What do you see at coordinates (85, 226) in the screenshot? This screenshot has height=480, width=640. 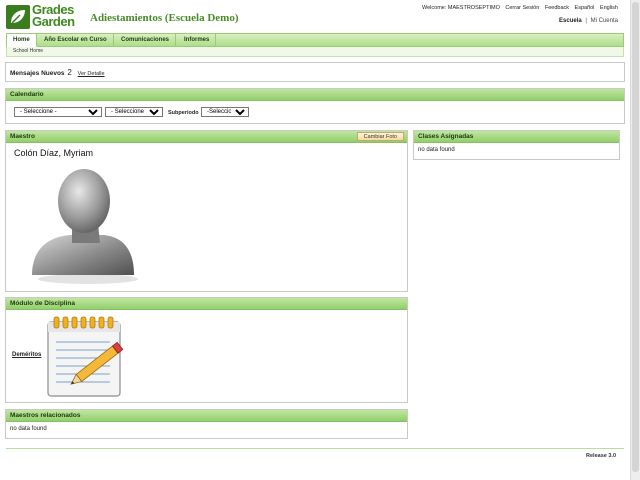 I see `avatar-silhouette-icon` at bounding box center [85, 226].